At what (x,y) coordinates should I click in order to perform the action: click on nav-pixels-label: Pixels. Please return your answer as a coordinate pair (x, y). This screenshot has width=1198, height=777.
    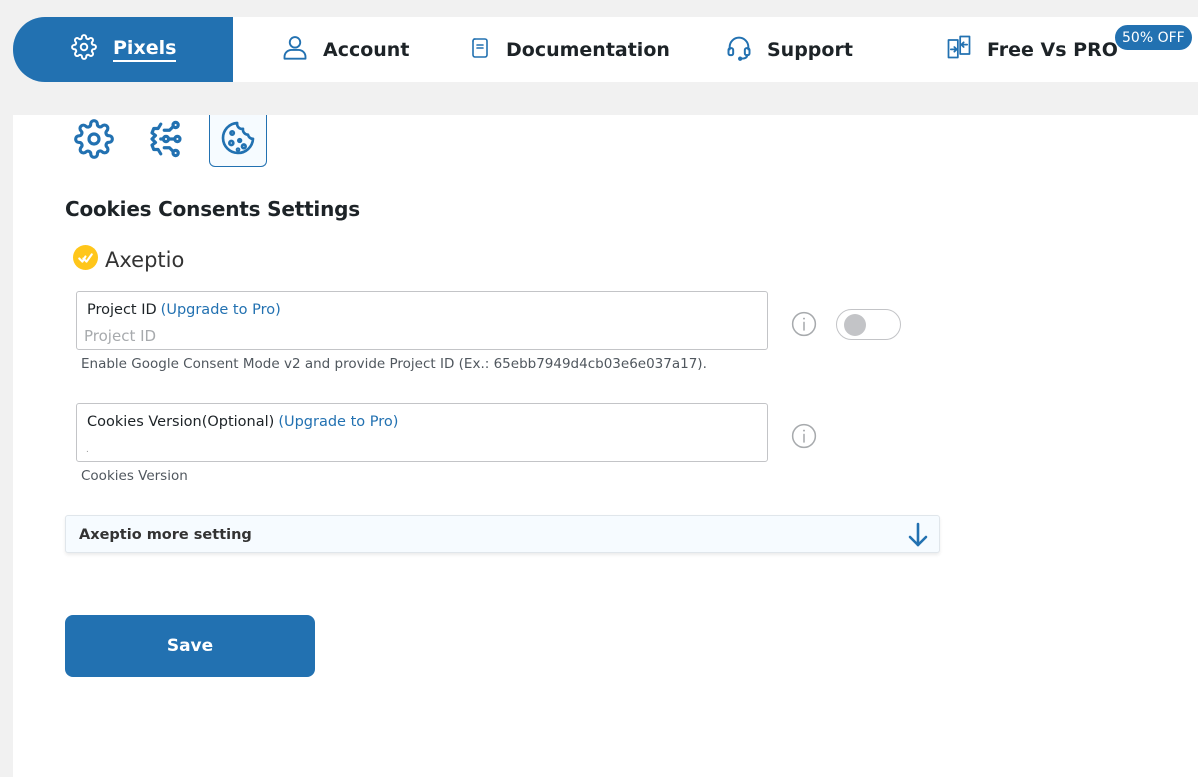
    Looking at the image, I should click on (145, 49).